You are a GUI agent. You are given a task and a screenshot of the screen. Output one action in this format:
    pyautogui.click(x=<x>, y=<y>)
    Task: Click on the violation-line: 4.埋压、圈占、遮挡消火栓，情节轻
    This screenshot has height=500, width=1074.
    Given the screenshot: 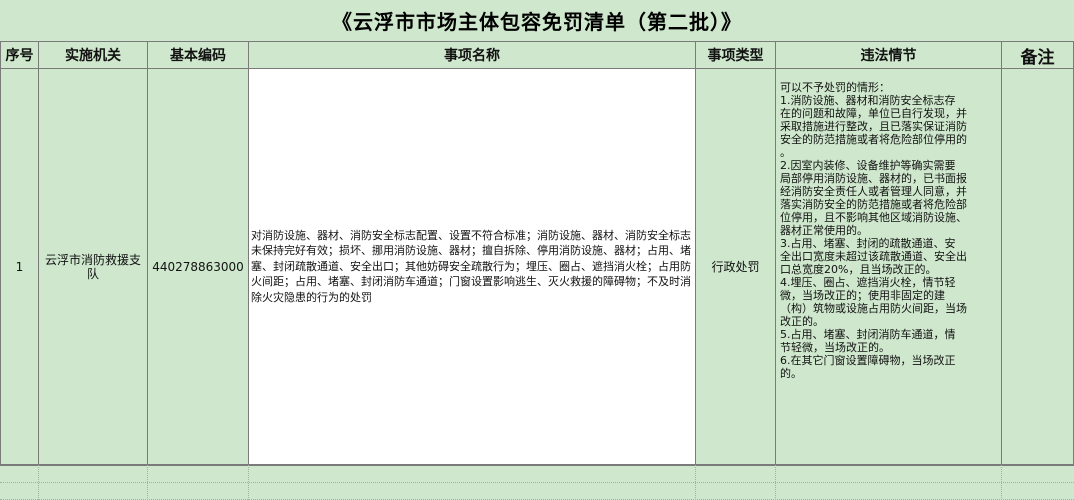 What is the action you would take?
    pyautogui.click(x=868, y=282)
    